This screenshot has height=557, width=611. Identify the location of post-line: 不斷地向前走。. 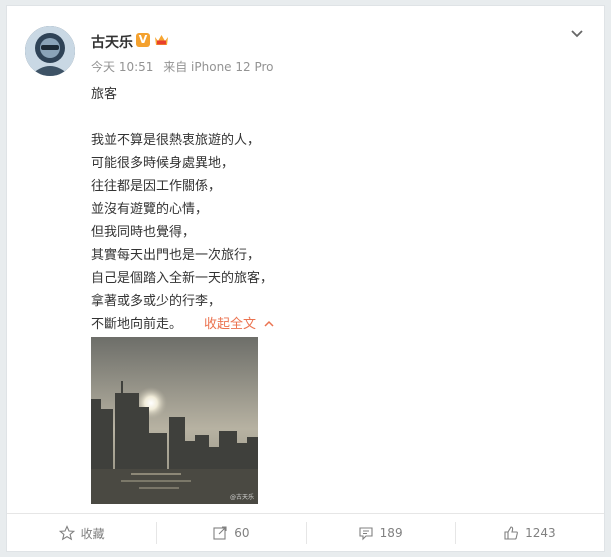
(137, 324).